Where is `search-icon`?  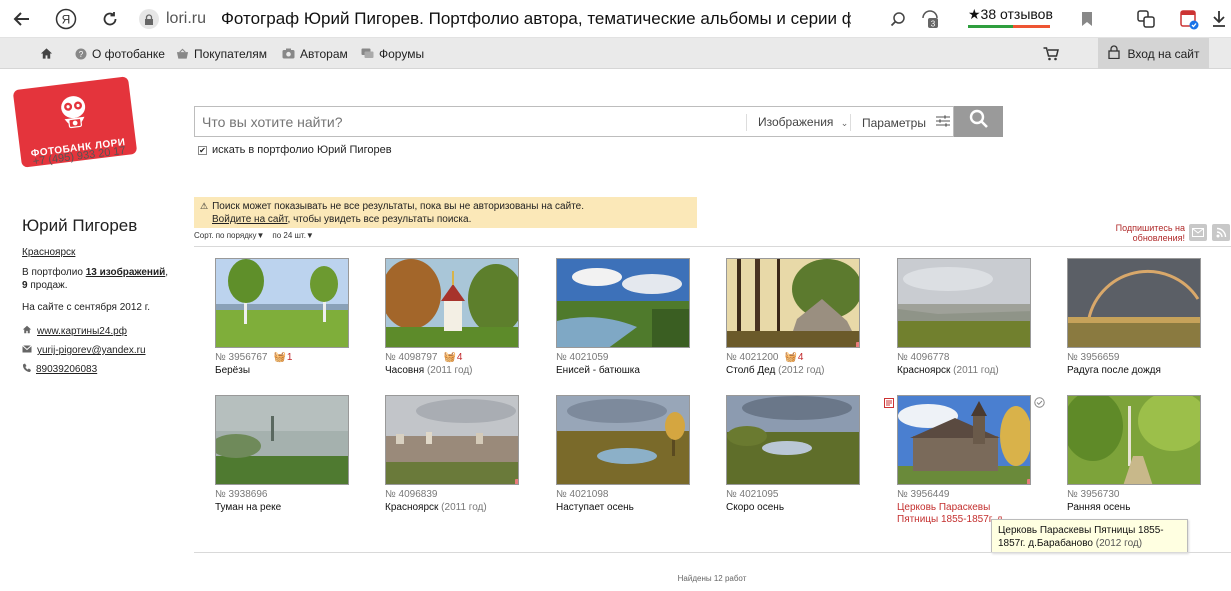
search-icon is located at coordinates (979, 121).